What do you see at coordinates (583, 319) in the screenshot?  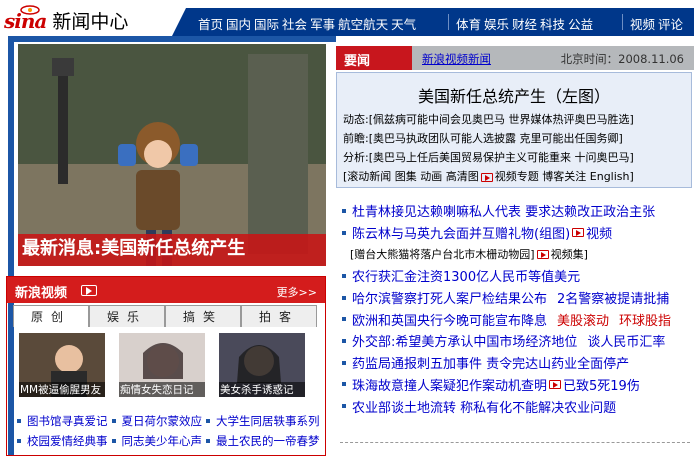 I see `stock-scroll-link: 美股滚动` at bounding box center [583, 319].